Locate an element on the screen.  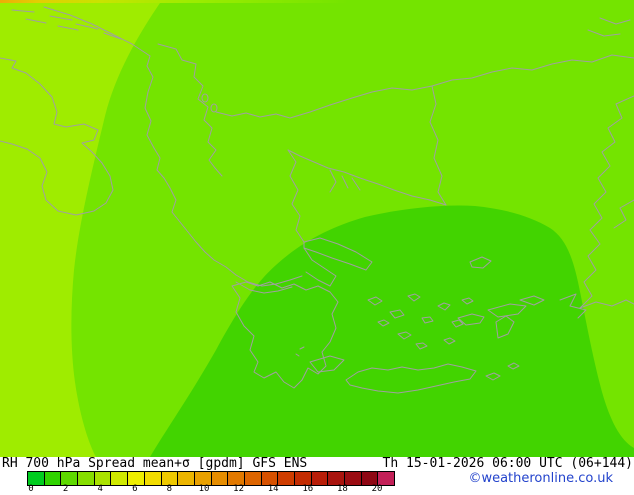
colorbar-ticks: 0 2 4 6 8 10 12 14 16 18 20 is located at coordinates (211, 490).